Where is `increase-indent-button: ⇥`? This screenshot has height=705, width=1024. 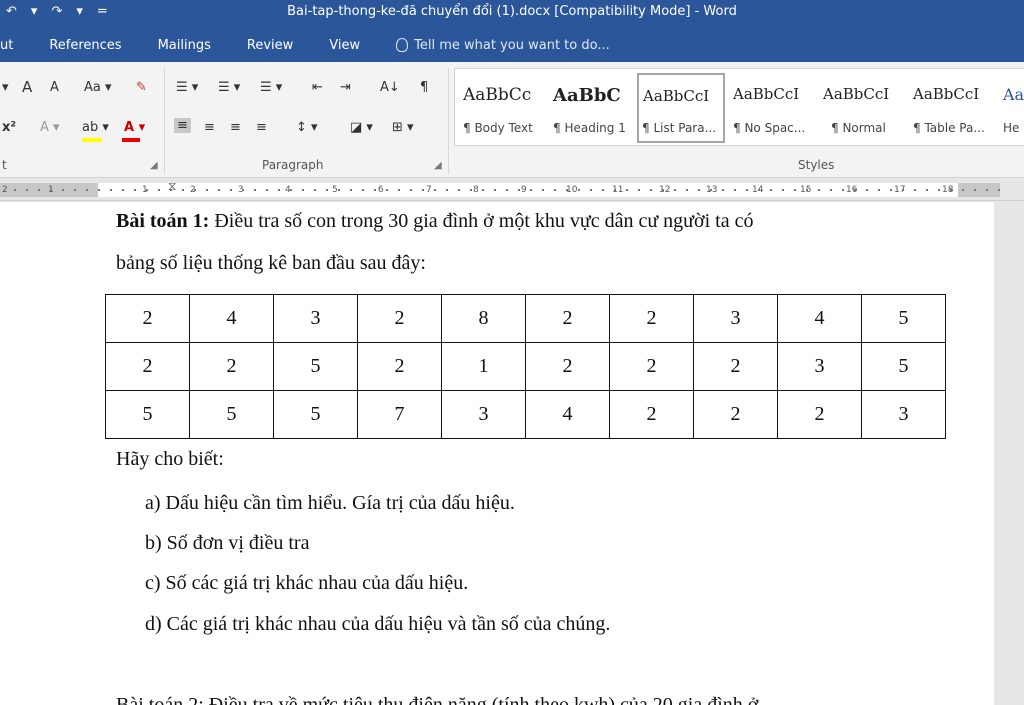 increase-indent-button: ⇥ is located at coordinates (345, 87).